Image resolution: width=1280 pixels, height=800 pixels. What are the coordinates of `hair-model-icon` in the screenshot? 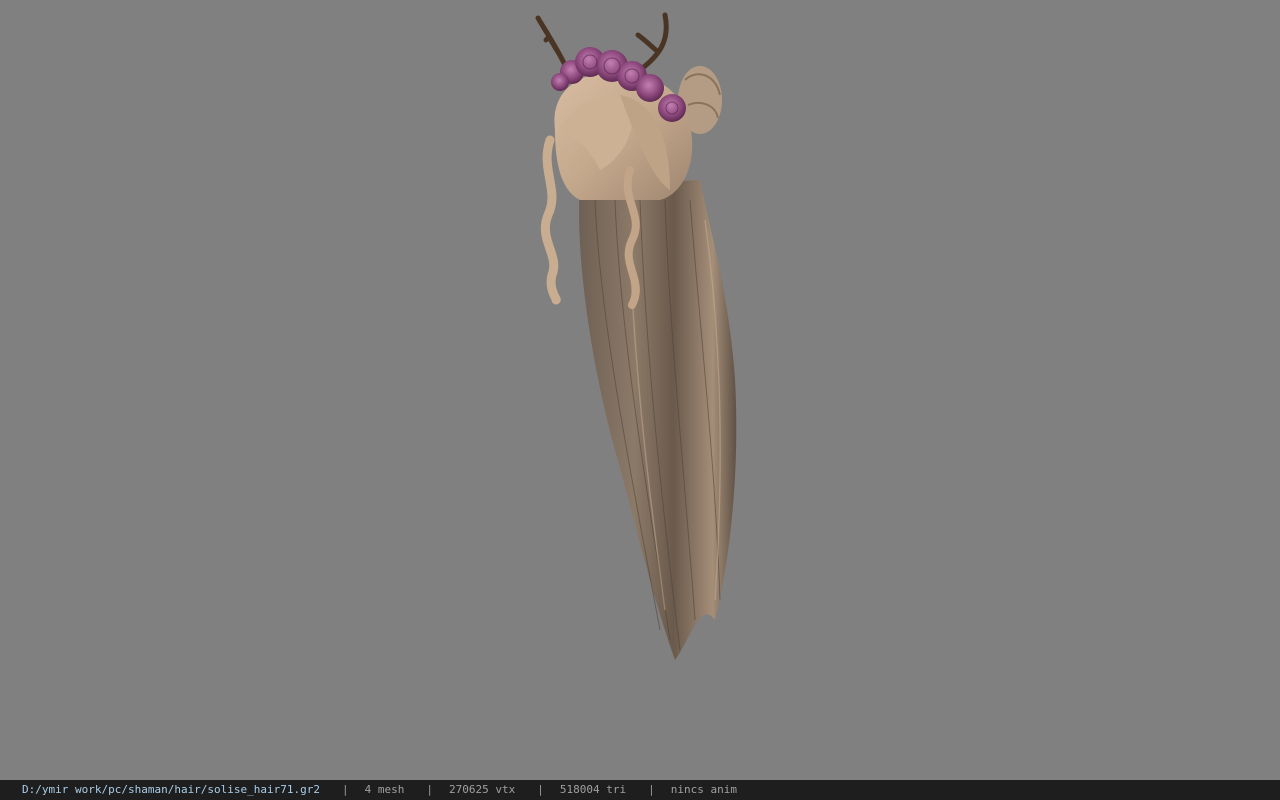 It's located at (636, 336).